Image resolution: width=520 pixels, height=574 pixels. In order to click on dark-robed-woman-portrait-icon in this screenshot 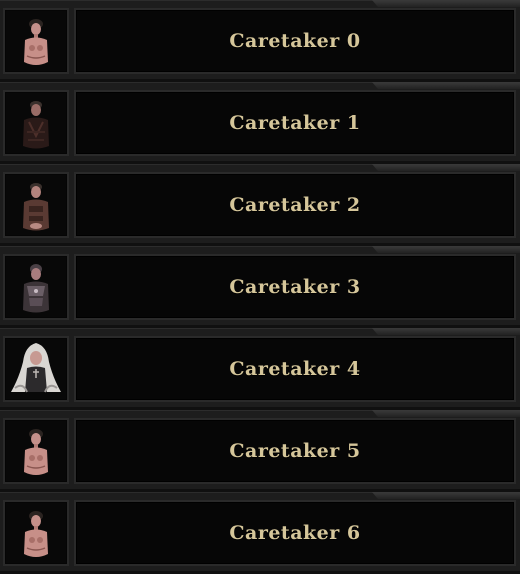, I will do `click(36, 125)`.